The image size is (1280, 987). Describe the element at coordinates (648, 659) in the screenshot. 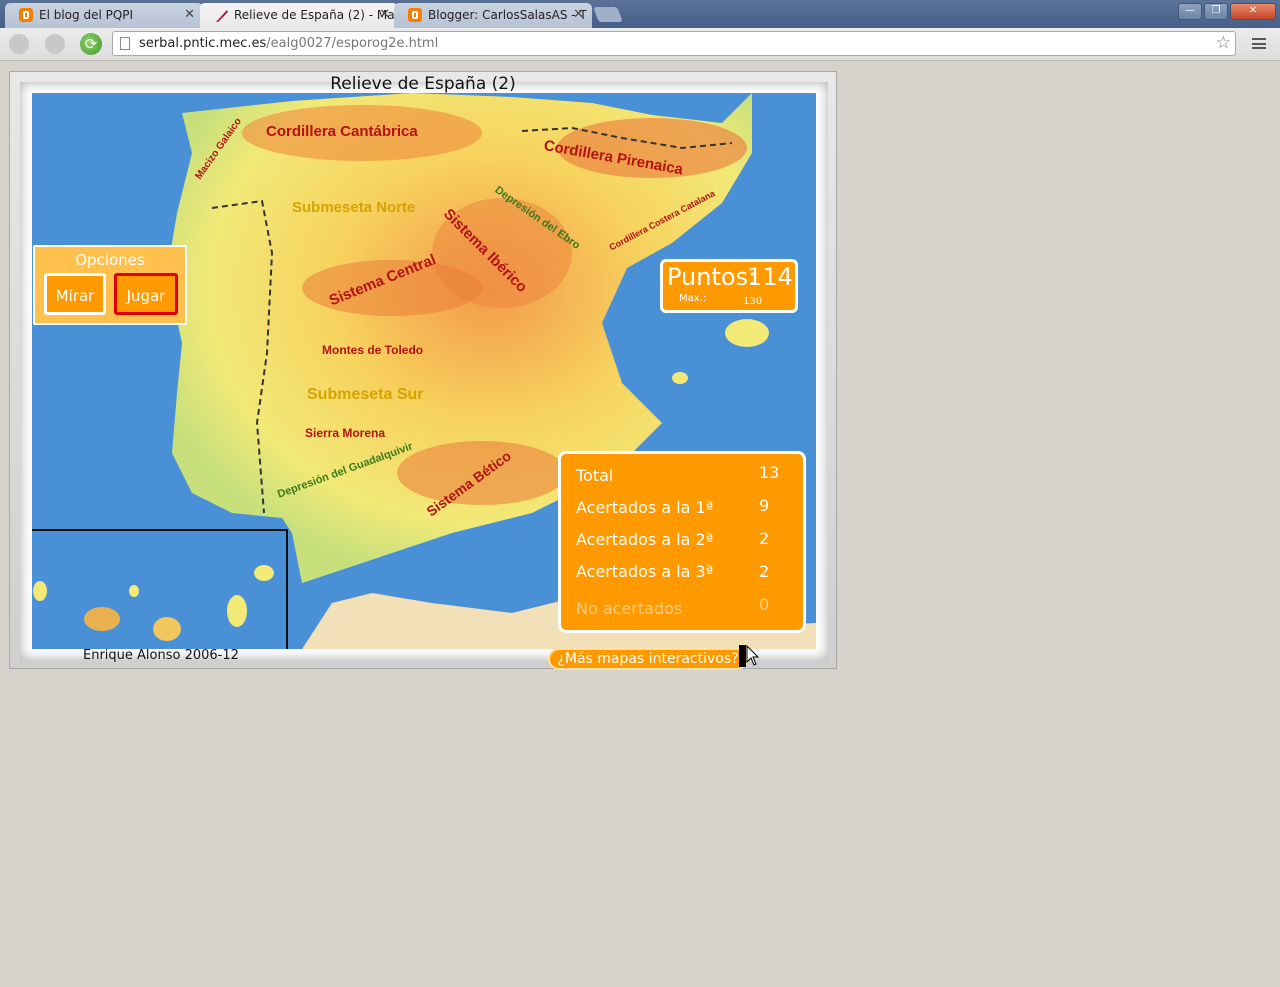

I see `more-maps-link: ¿Más mapas interactivos?` at that location.